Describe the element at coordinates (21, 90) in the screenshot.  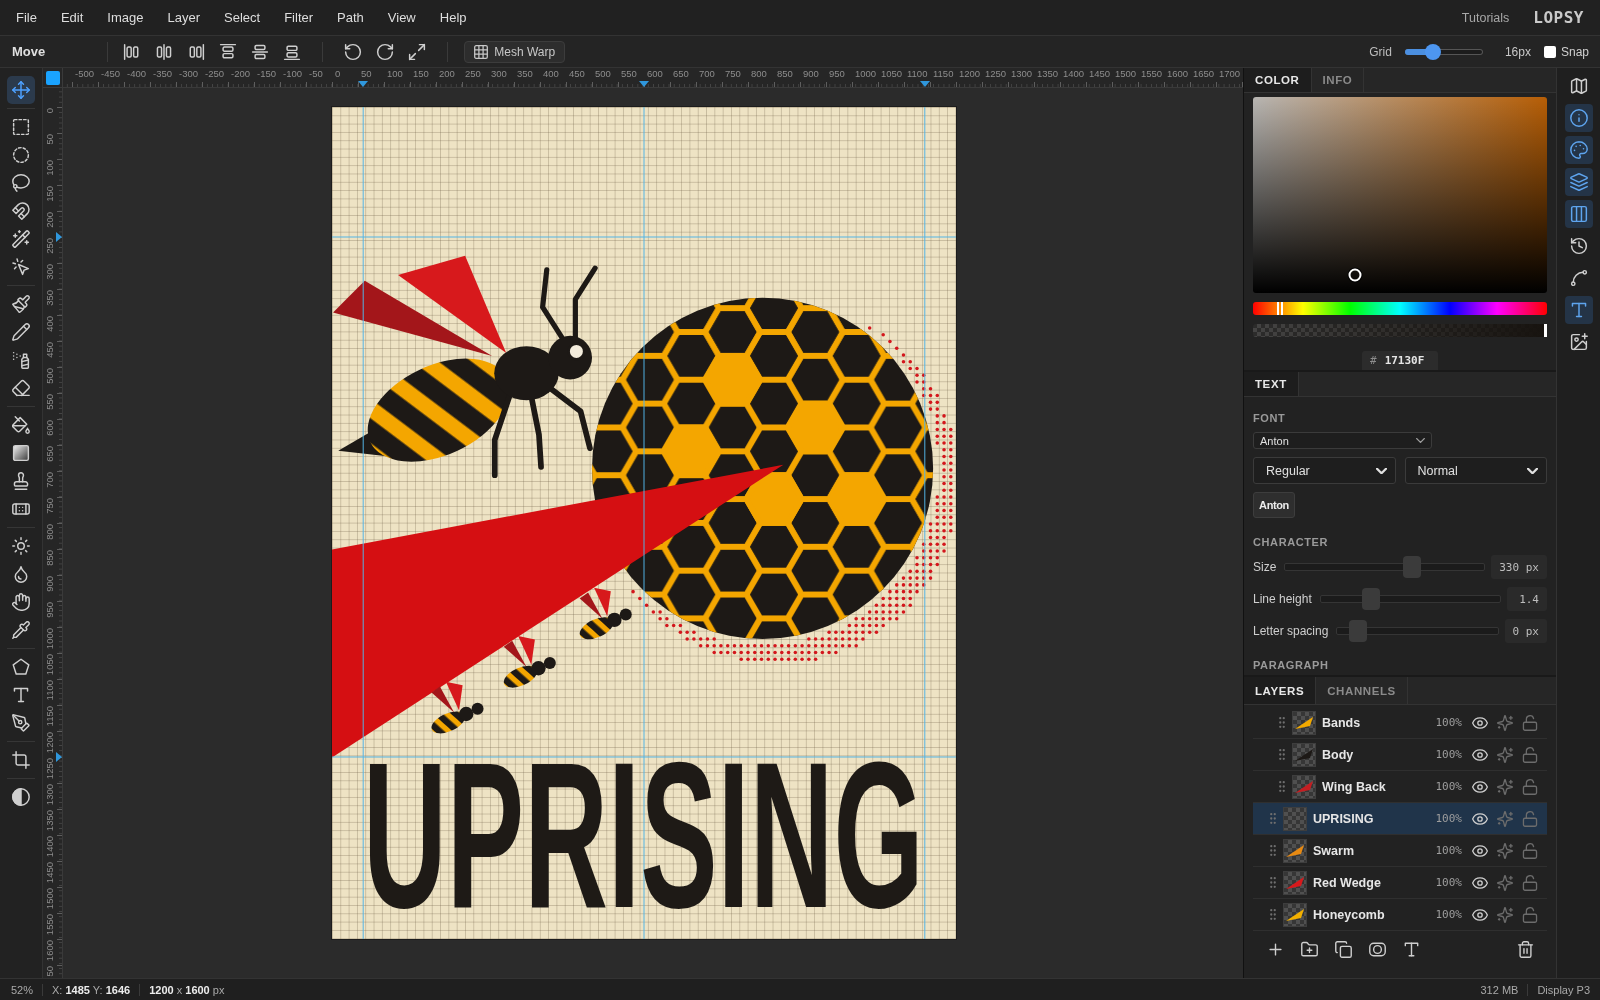
I see `tool-button` at that location.